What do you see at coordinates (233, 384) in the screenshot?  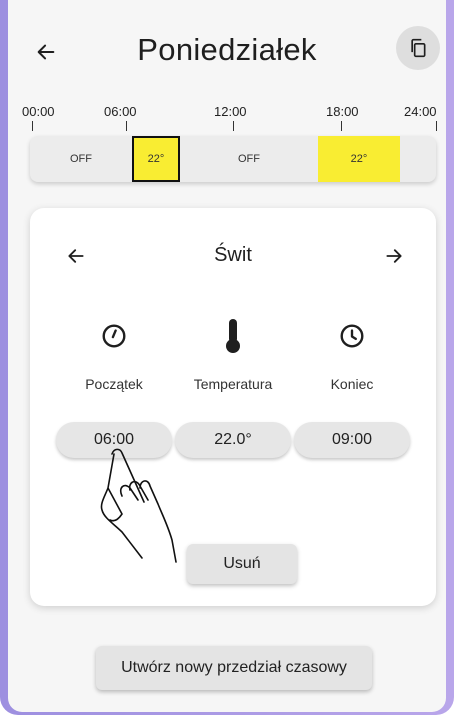 I see `temperature-label: Temperatura` at bounding box center [233, 384].